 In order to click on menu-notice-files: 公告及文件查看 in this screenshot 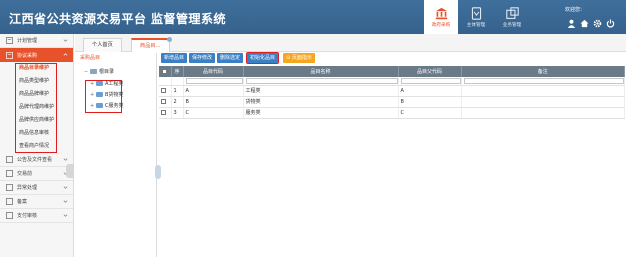, I will do `click(36, 160)`.